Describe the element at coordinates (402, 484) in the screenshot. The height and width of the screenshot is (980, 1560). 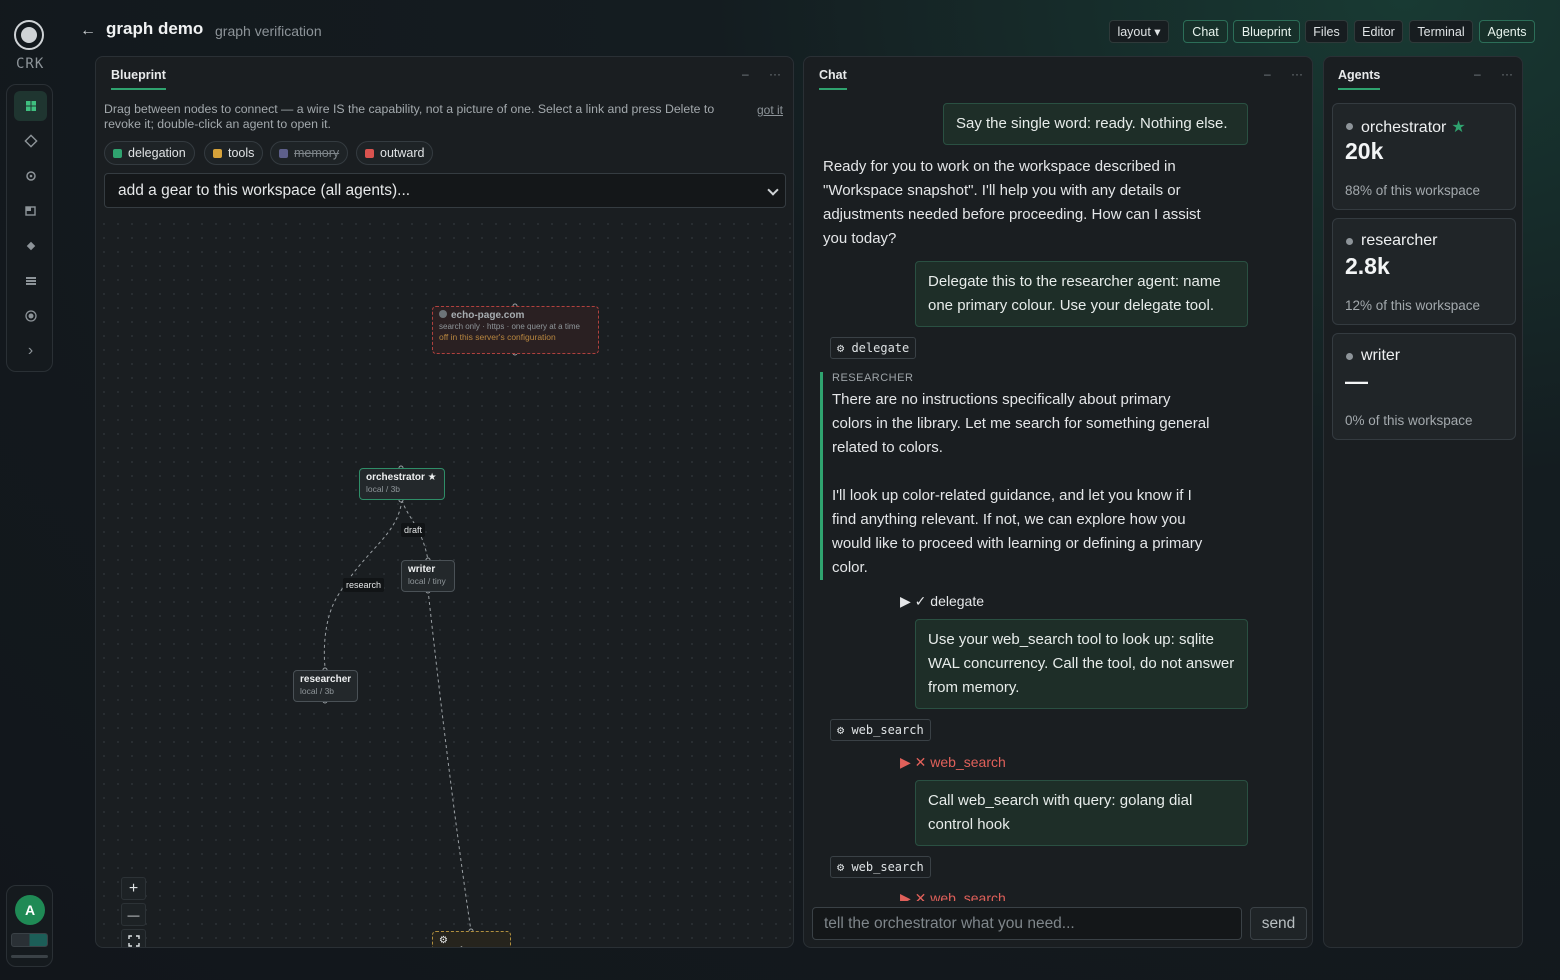
I see `node-orchestrator: orchestrator ★ local / 3b` at that location.